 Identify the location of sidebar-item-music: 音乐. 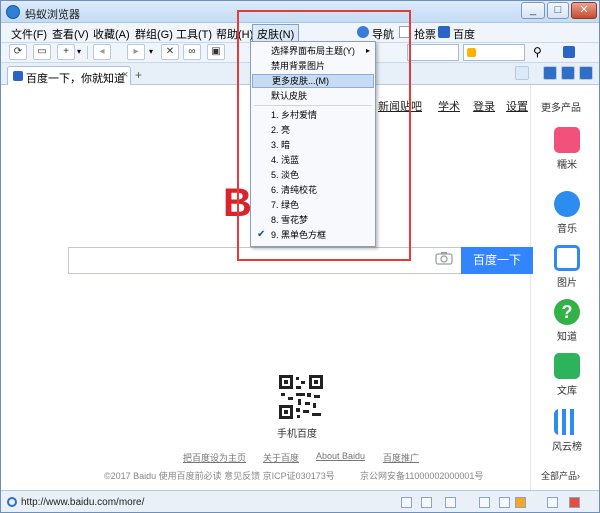
(567, 213).